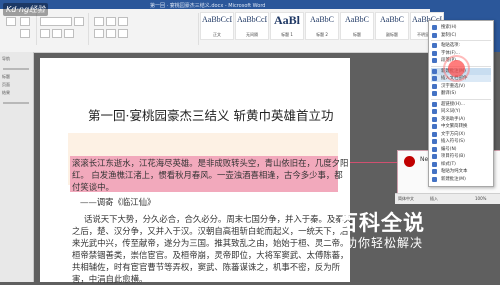 The height and width of the screenshot is (285, 500). What do you see at coordinates (453, 141) in the screenshot?
I see `menu-item-label: 插入符号(S)` at bounding box center [453, 141].